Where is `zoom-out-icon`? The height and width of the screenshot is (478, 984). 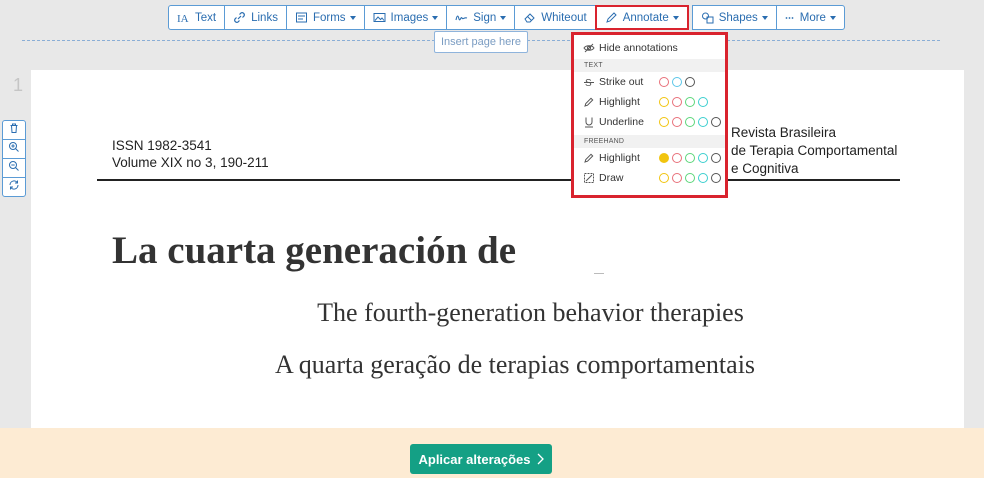 zoom-out-icon is located at coordinates (14, 168).